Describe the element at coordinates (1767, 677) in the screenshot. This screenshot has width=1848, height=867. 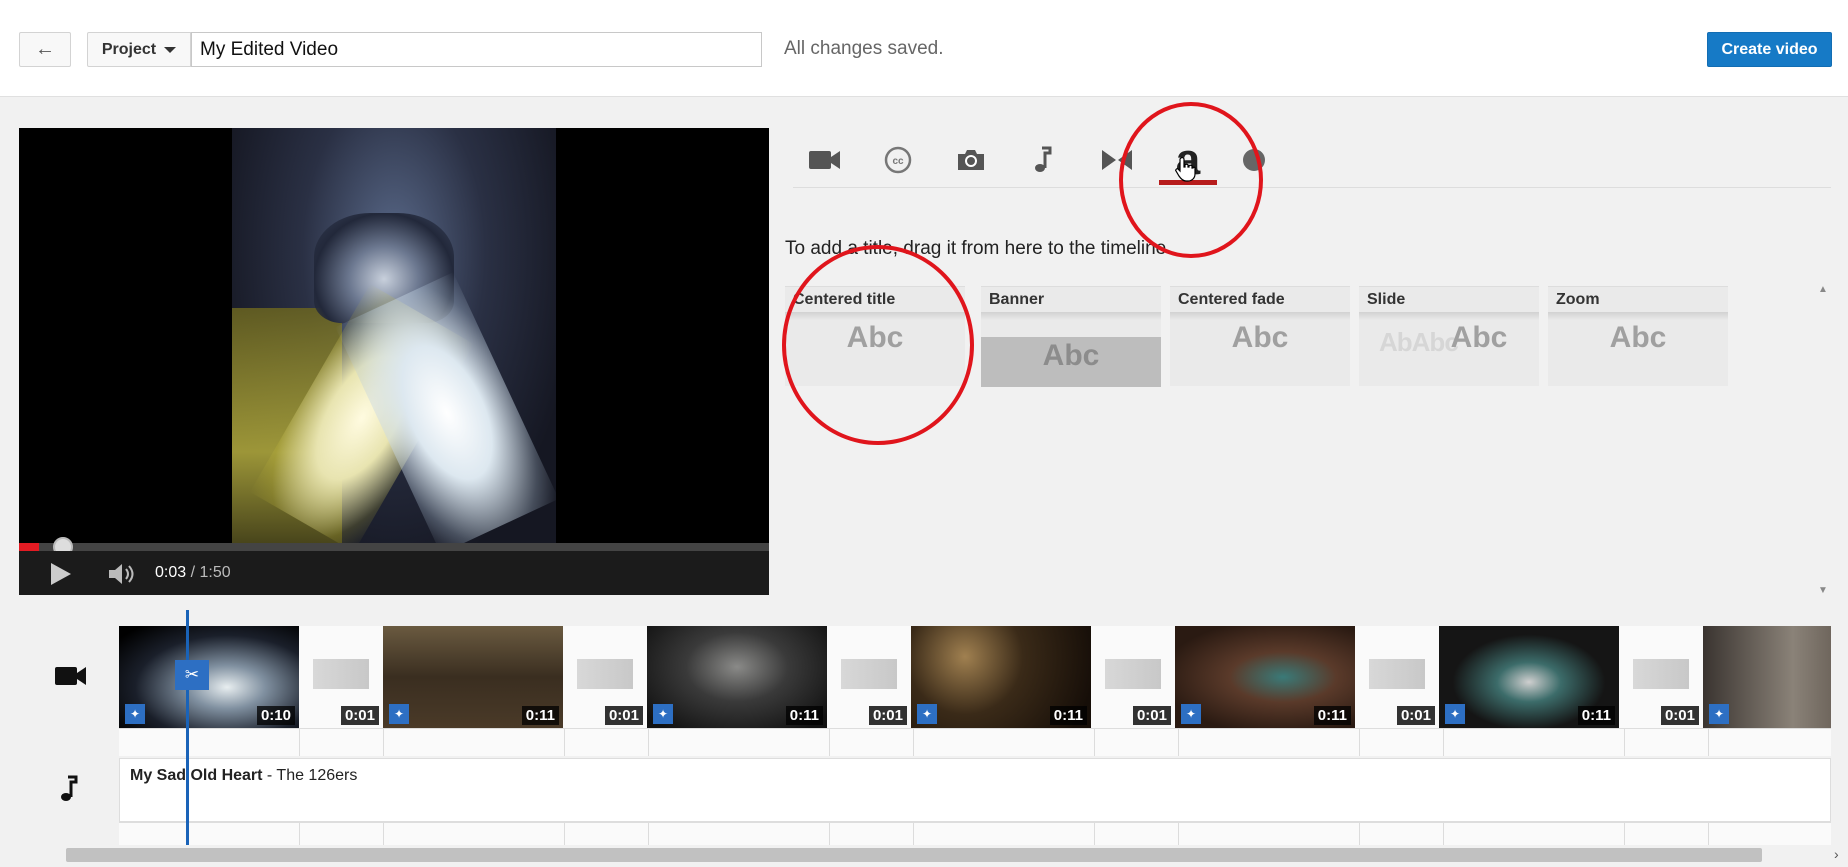
I see `video-clip: ✦` at that location.